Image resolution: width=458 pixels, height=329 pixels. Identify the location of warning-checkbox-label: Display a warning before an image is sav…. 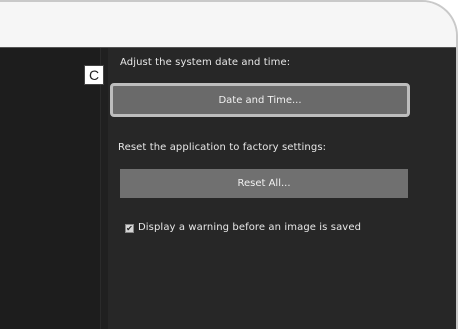
(249, 227).